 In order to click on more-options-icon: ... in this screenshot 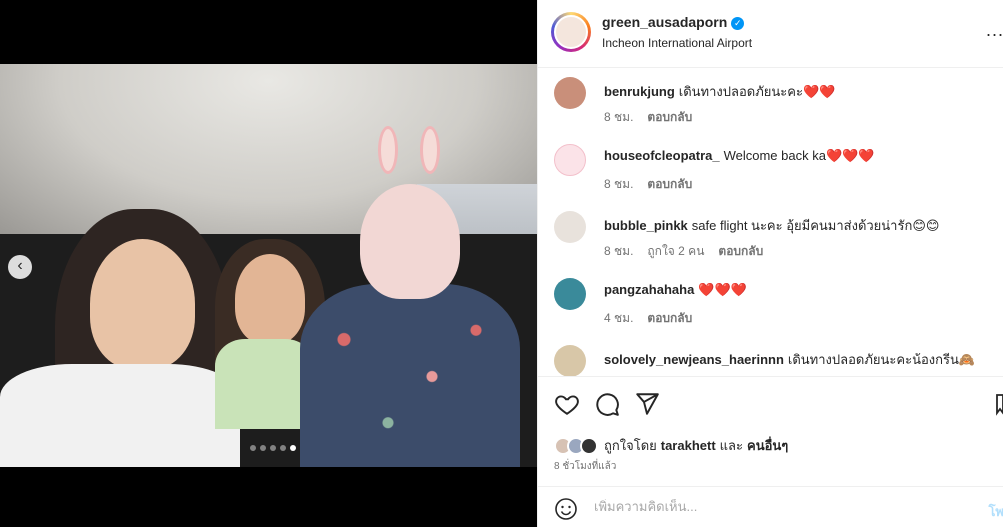, I will do `click(994, 30)`.